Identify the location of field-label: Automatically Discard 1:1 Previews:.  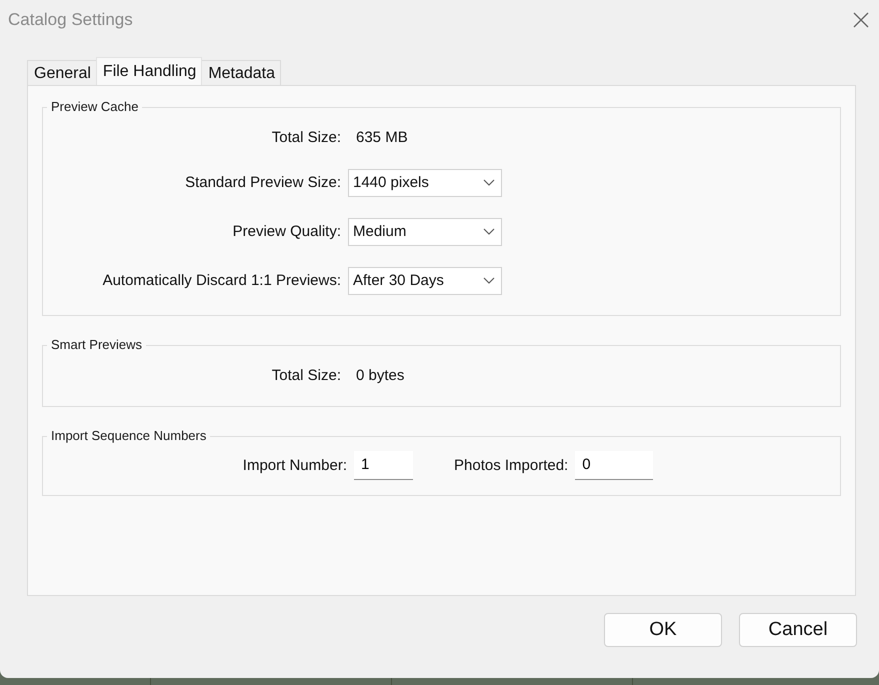
(221, 280).